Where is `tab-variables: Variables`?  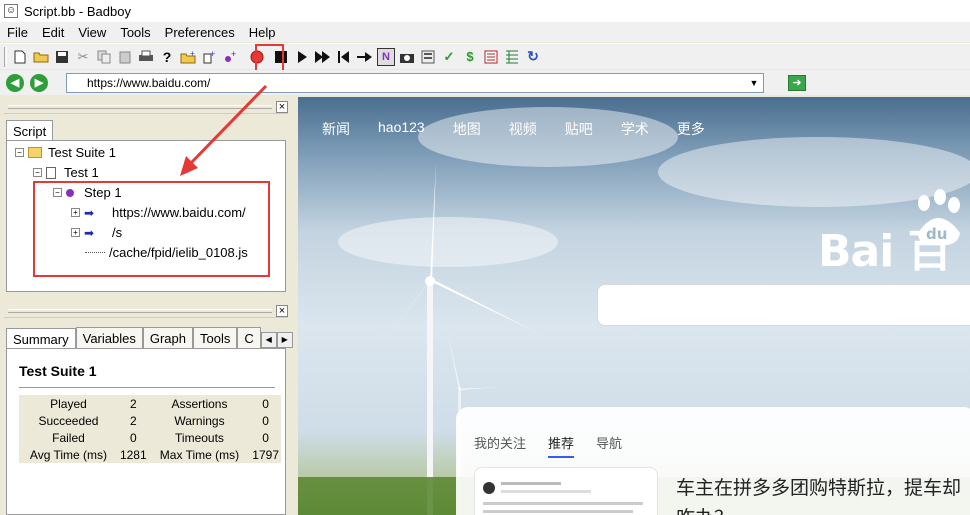
tab-variables: Variables is located at coordinates (109, 337).